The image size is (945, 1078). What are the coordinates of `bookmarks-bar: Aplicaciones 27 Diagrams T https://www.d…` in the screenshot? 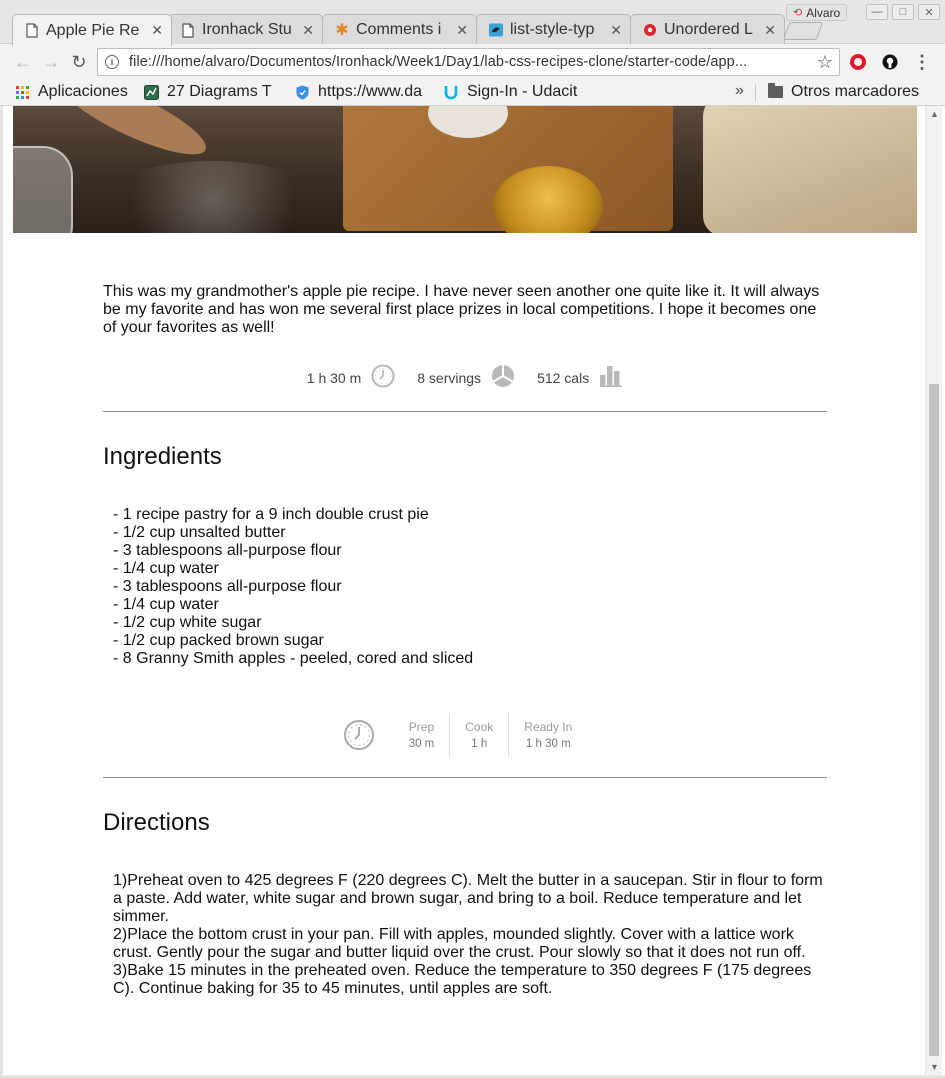 It's located at (472, 93).